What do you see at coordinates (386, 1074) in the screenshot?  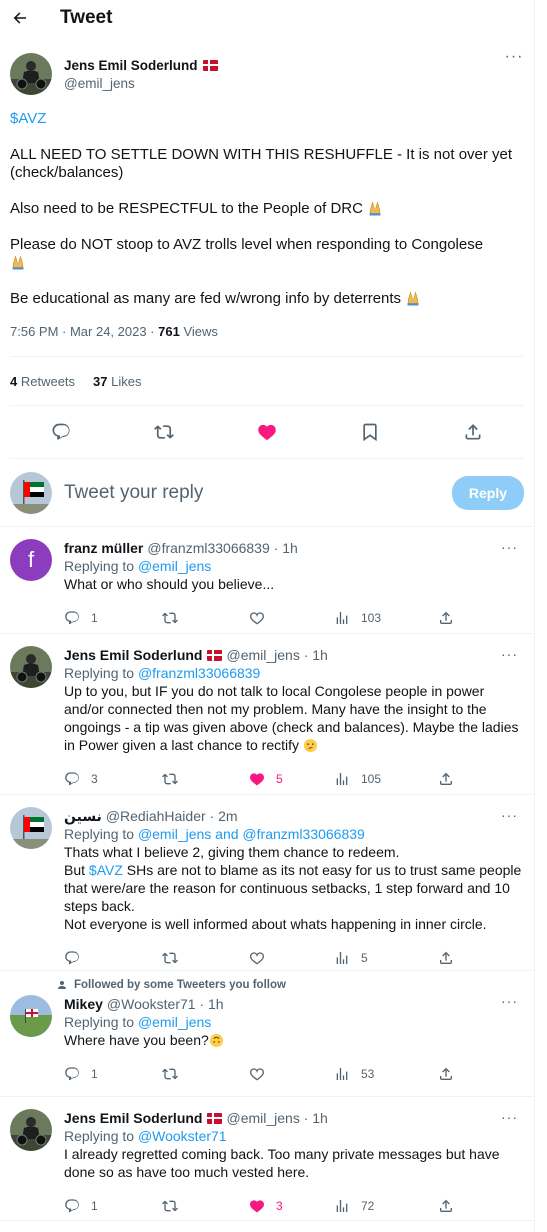 I see `views-icon: 53` at bounding box center [386, 1074].